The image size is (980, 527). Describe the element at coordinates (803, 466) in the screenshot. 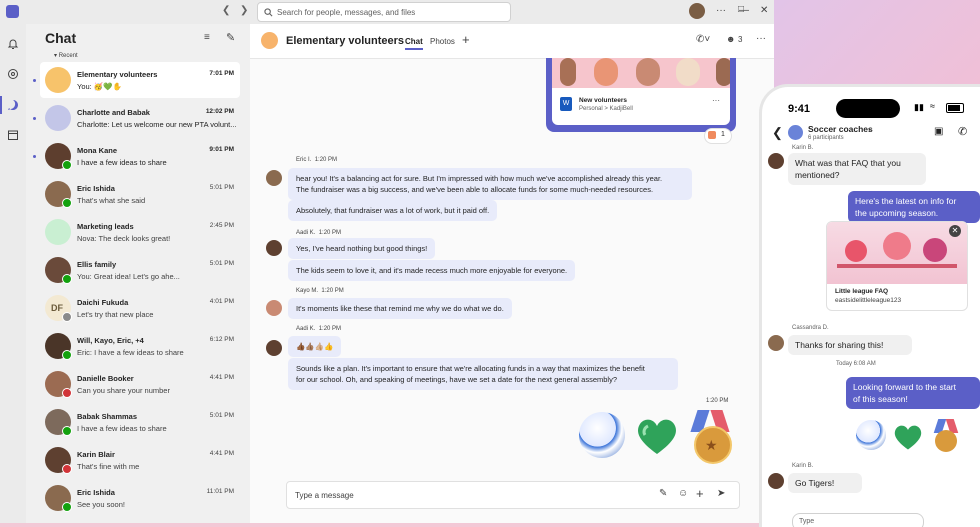

I see `phone-message-author: Karin B.` at that location.